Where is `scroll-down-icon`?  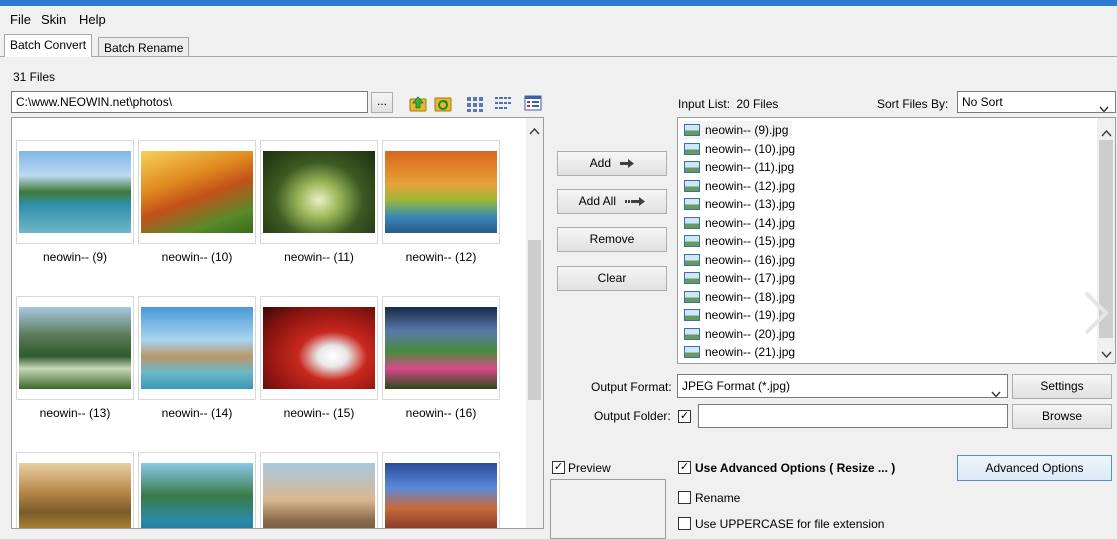 scroll-down-icon is located at coordinates (1106, 355).